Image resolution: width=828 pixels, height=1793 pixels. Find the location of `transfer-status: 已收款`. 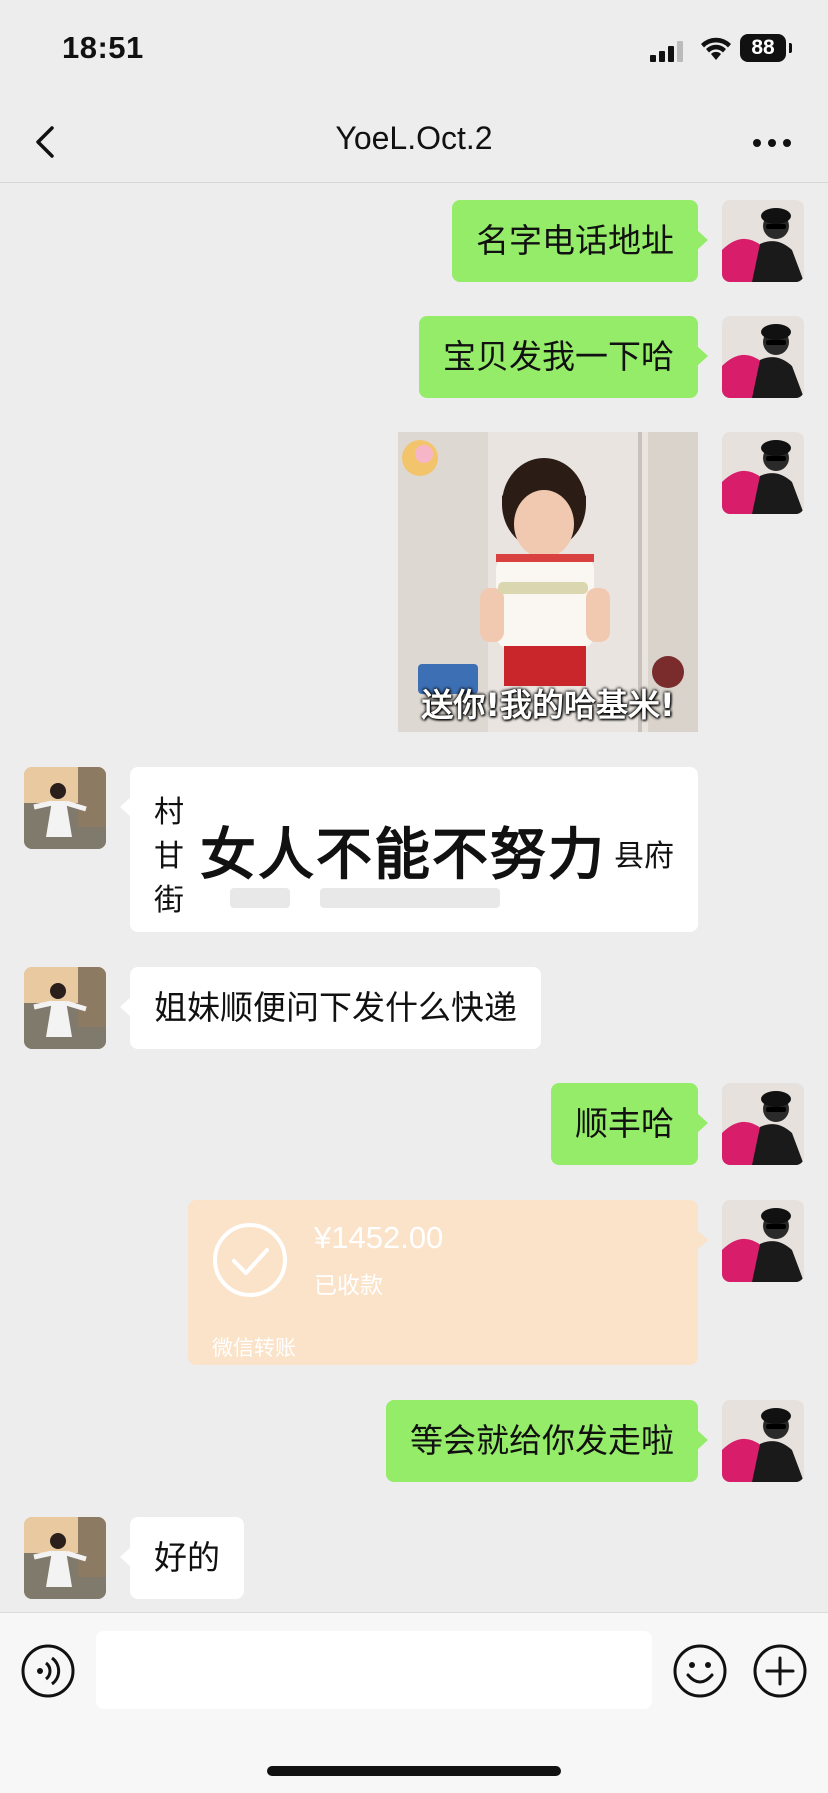

transfer-status: 已收款 is located at coordinates (348, 1286).